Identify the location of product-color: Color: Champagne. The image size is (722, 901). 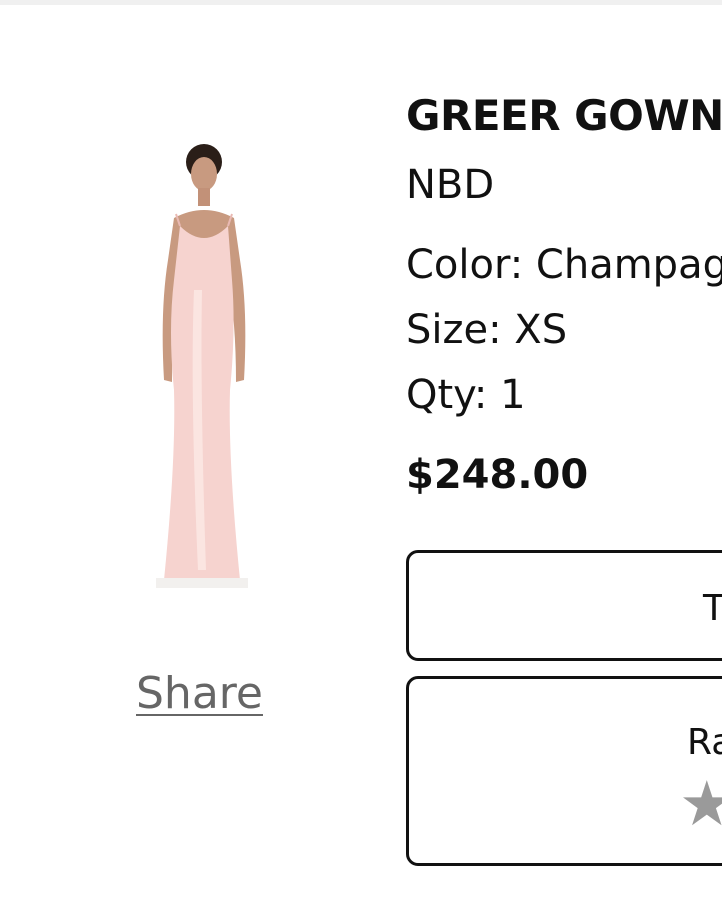
(564, 265).